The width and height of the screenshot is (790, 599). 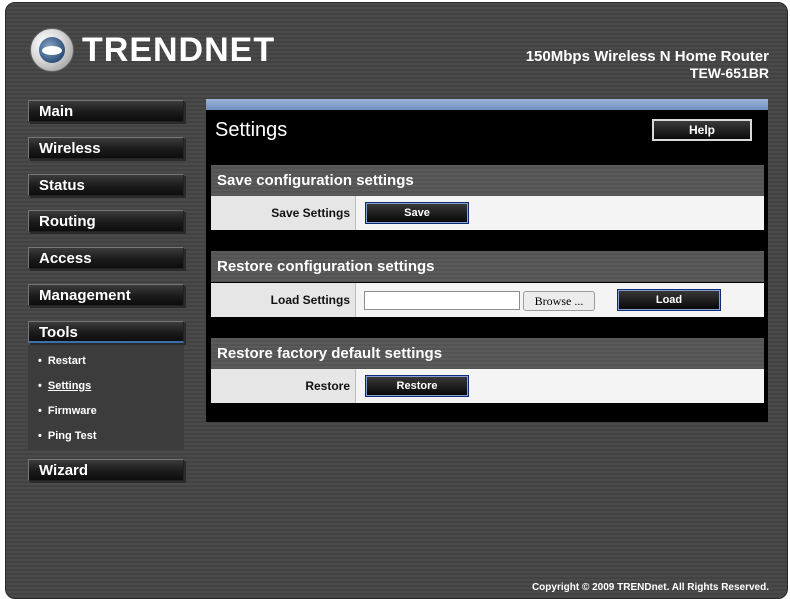 I want to click on page-title: Settings, so click(x=251, y=130).